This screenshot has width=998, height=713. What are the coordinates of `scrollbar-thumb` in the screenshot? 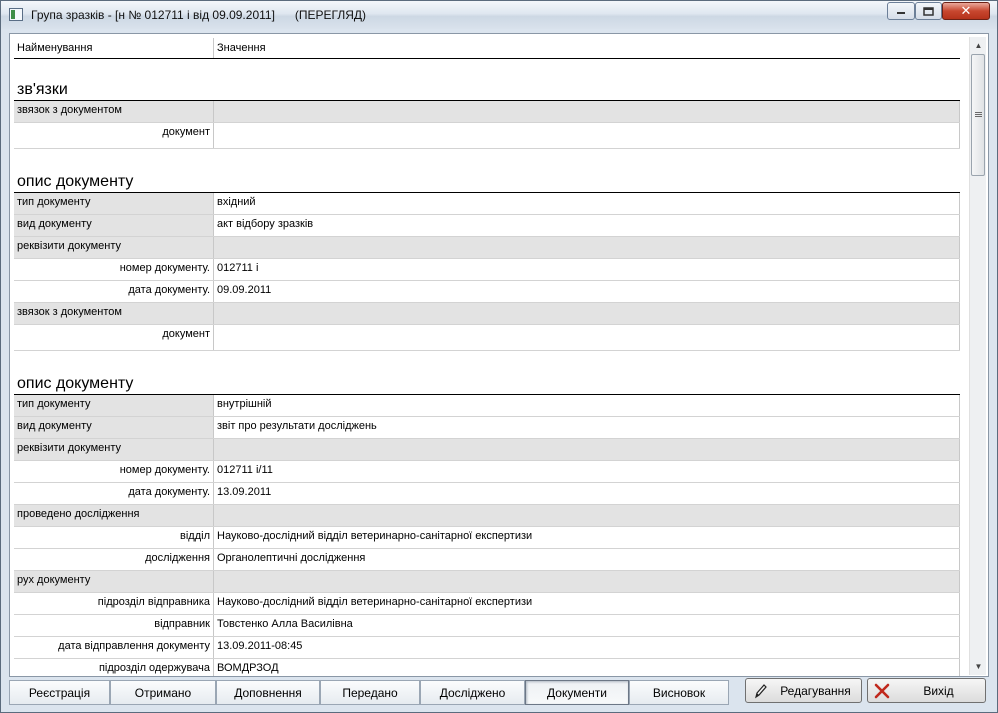 It's located at (978, 115).